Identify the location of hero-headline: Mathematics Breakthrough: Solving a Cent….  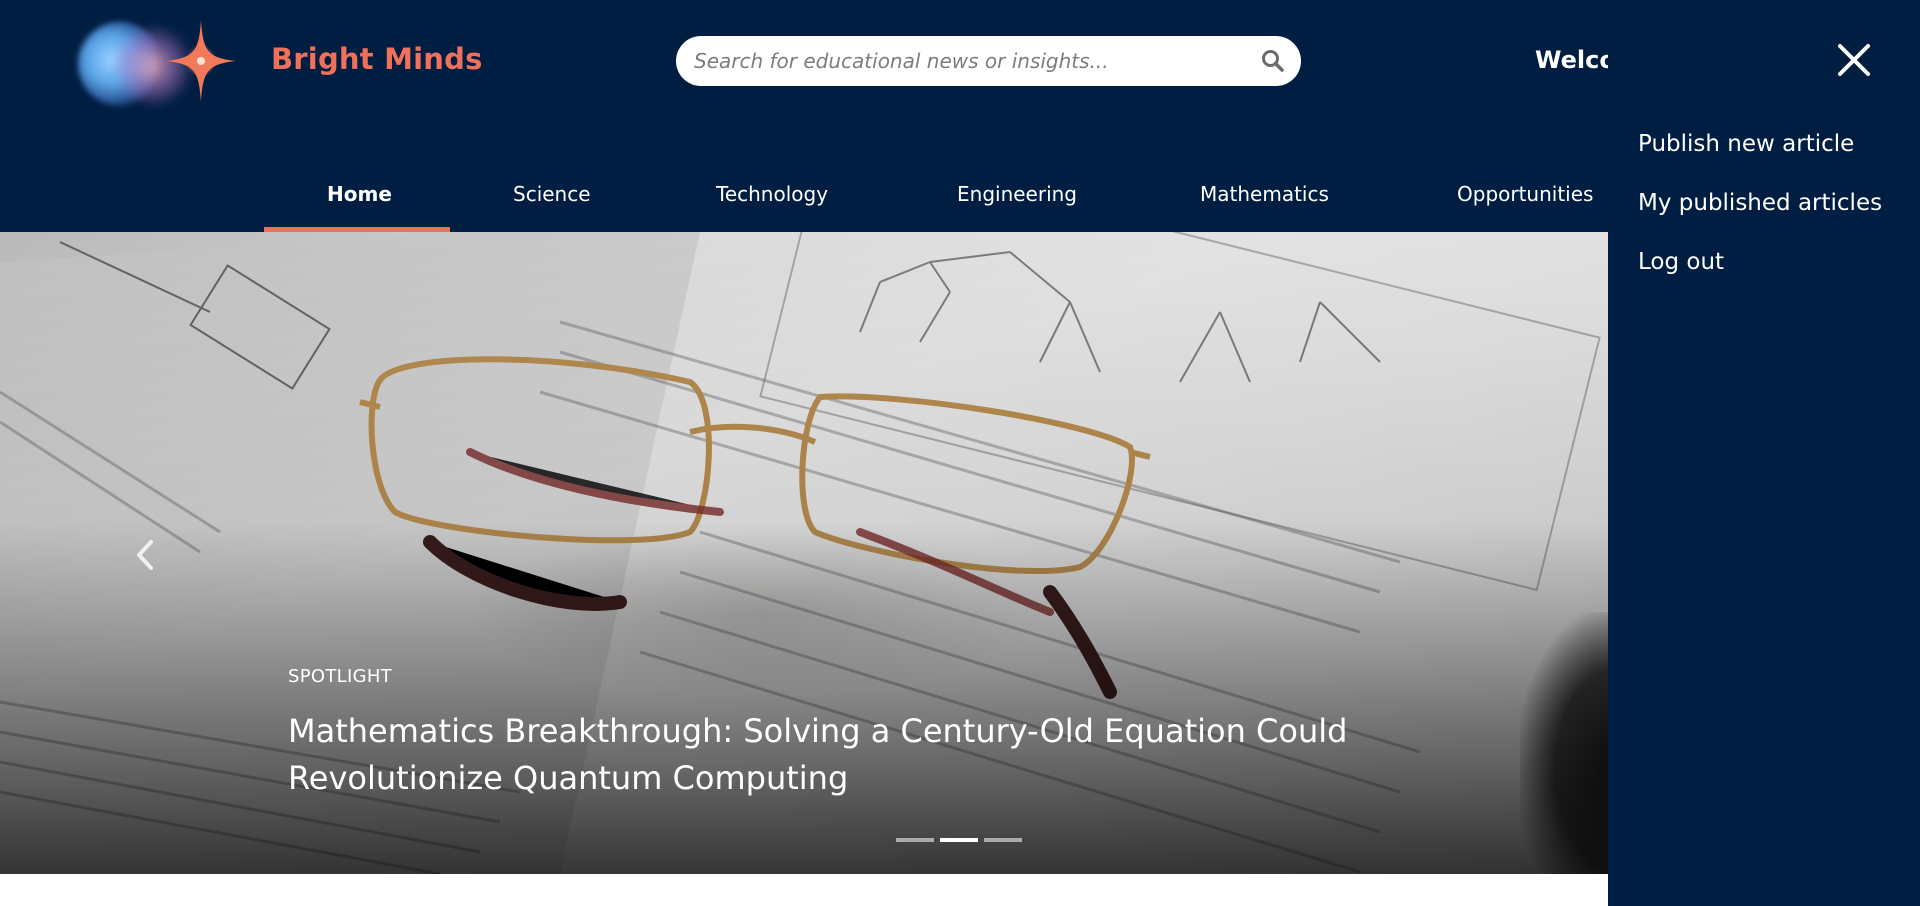
(928, 755).